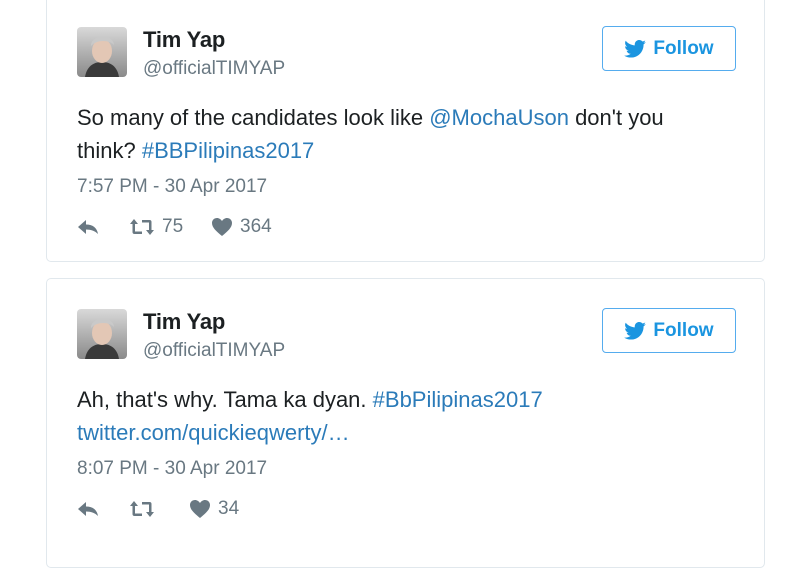 Image resolution: width=810 pixels, height=568 pixels. What do you see at coordinates (172, 187) in the screenshot?
I see `timestamp-link: 7:57 PM - 30 Apr 2017` at bounding box center [172, 187].